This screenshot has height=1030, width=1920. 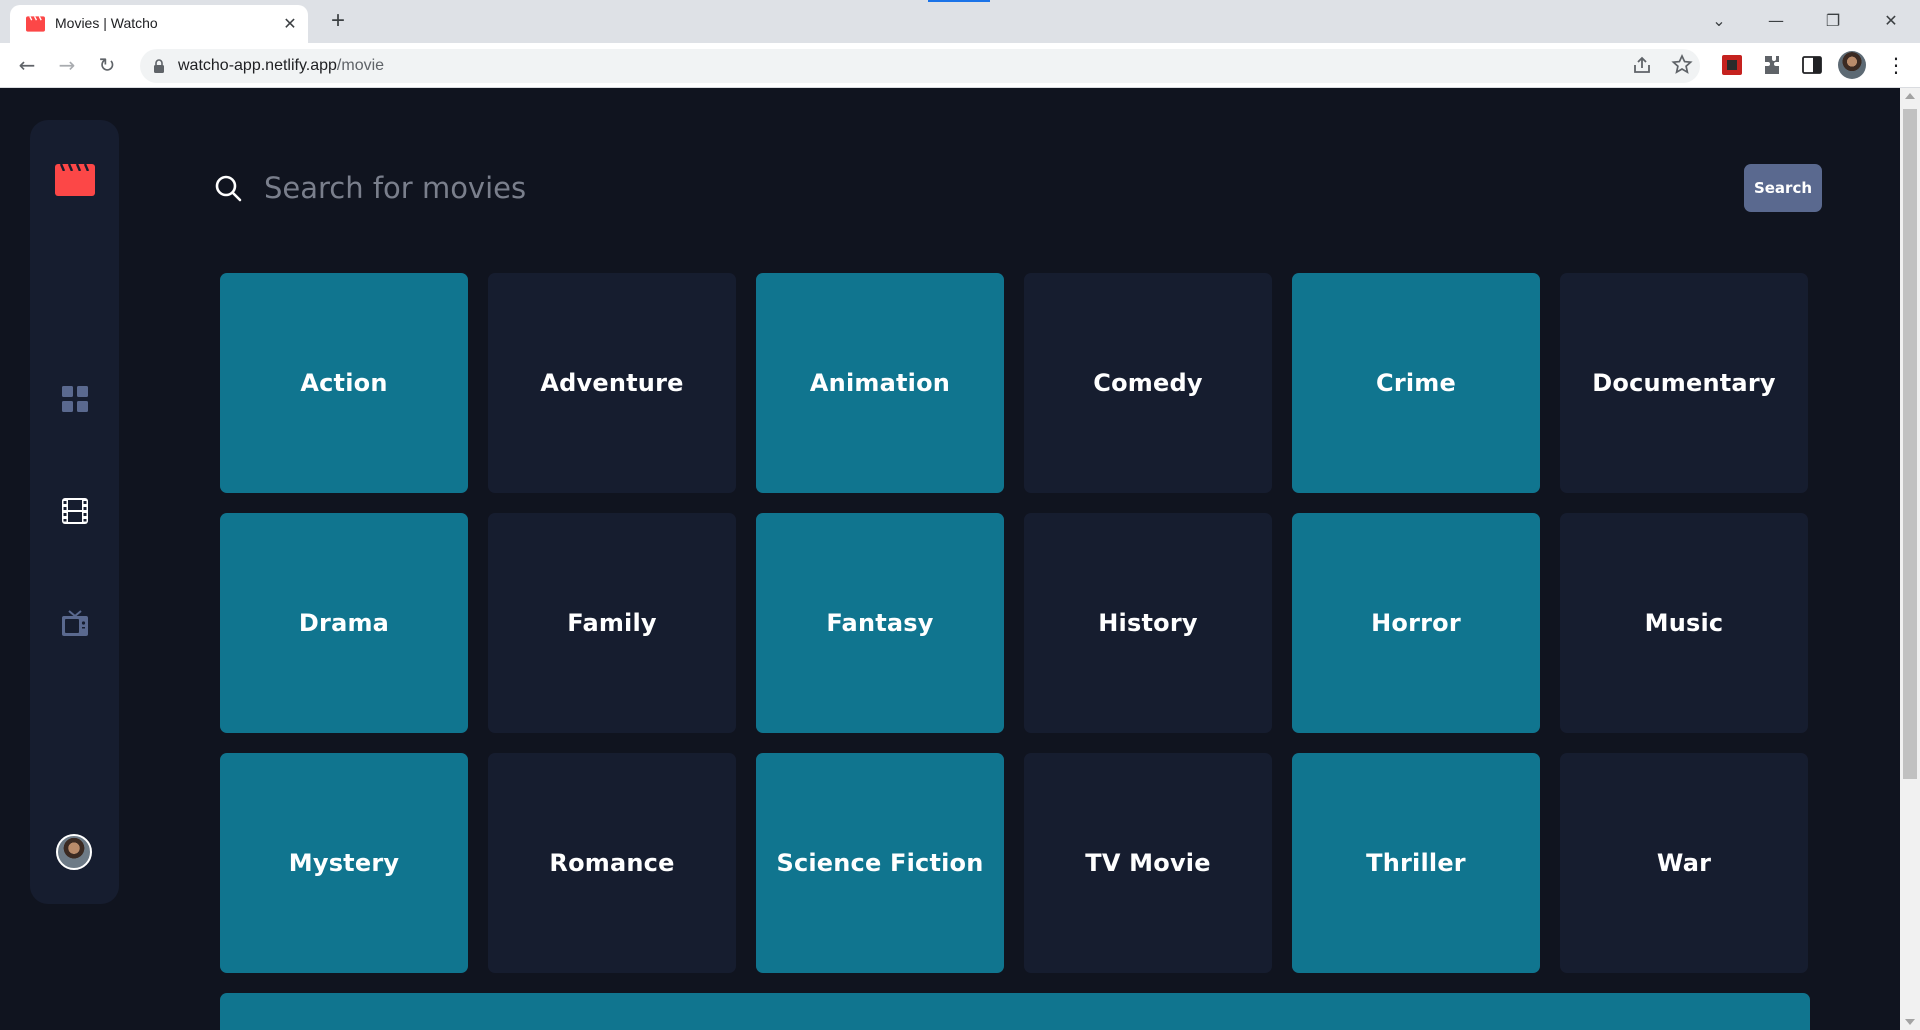 I want to click on genre-card: Comedy, so click(x=1148, y=383).